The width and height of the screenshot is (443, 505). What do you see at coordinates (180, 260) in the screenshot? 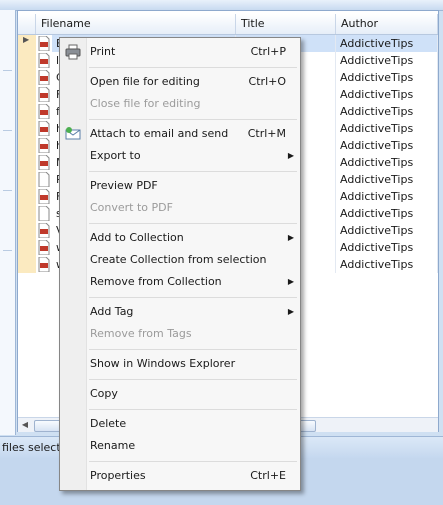
I see `menu-item-create-collection: Create Collection from selection` at bounding box center [180, 260].